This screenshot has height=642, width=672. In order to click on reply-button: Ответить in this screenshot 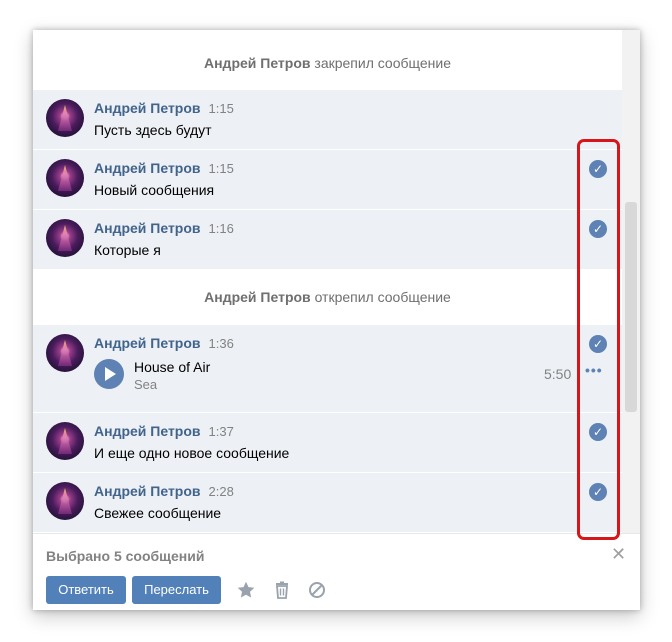, I will do `click(86, 590)`.